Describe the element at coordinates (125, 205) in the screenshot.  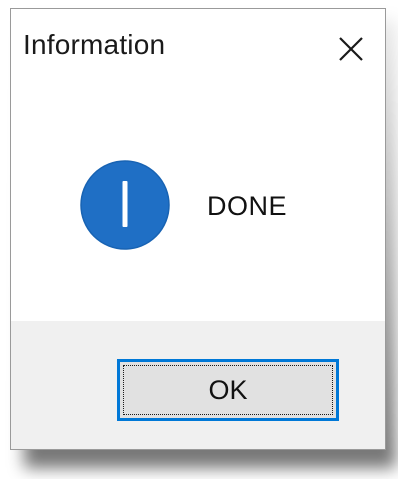
I see `information-icon` at that location.